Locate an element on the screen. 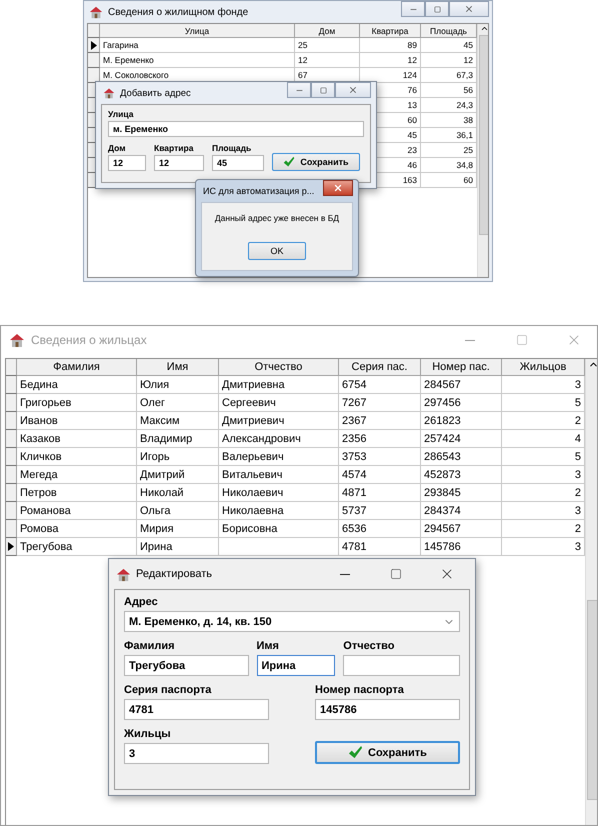  table-cell: Казаков is located at coordinates (77, 439).